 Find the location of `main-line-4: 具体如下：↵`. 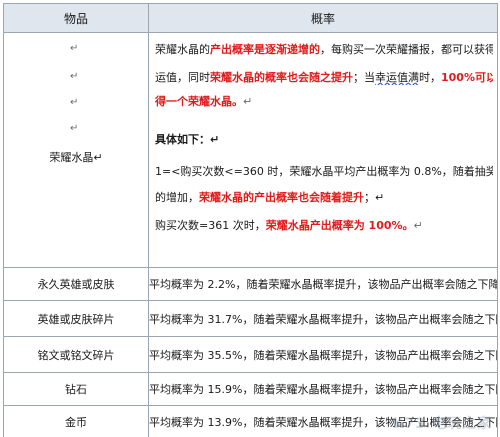

main-line-4: 具体如下：↵ is located at coordinates (187, 139).